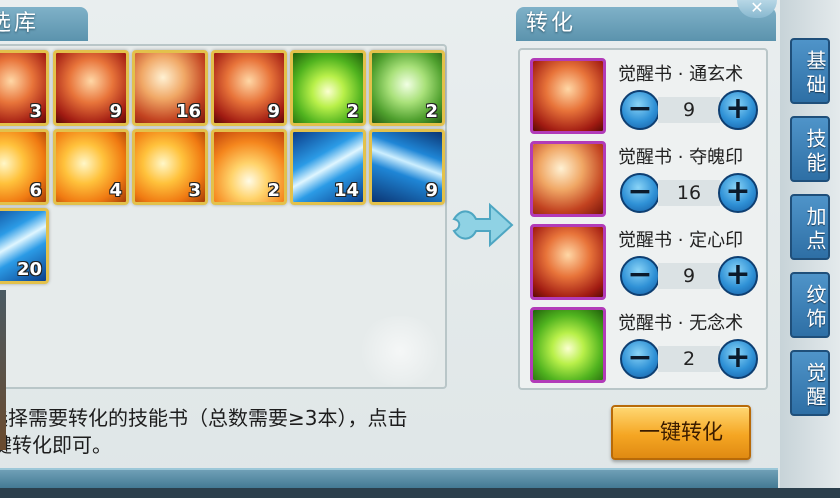 This screenshot has height=498, width=840. What do you see at coordinates (483, 225) in the screenshot?
I see `arrow-right-icon` at bounding box center [483, 225].